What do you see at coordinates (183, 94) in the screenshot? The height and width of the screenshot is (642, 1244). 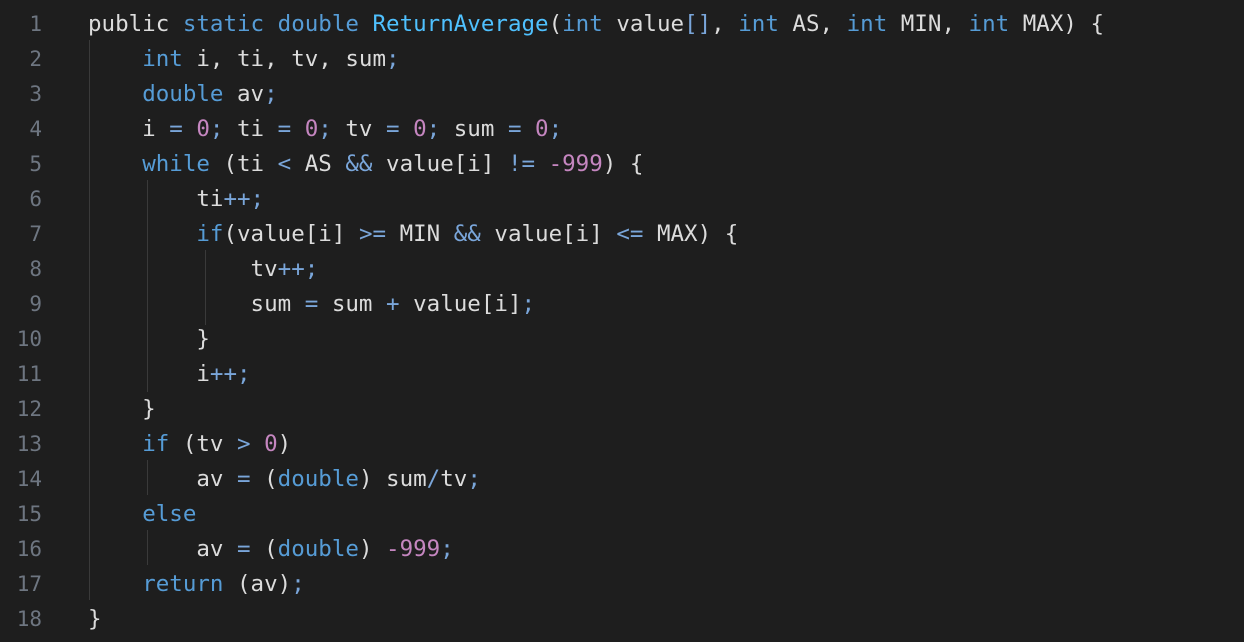 I see `code-text: double av;` at bounding box center [183, 94].